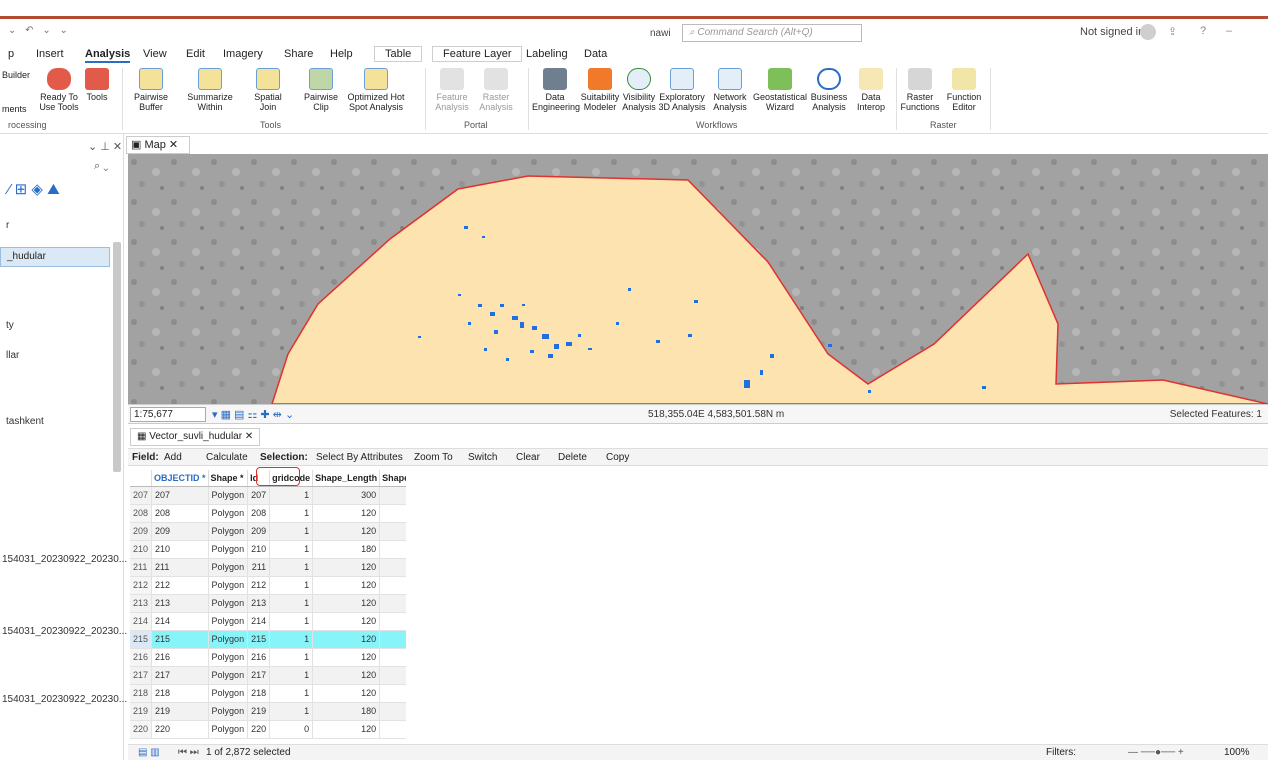 The width and height of the screenshot is (1268, 760). Describe the element at coordinates (141, 675) in the screenshot. I see `row-number-cell: 217` at that location.